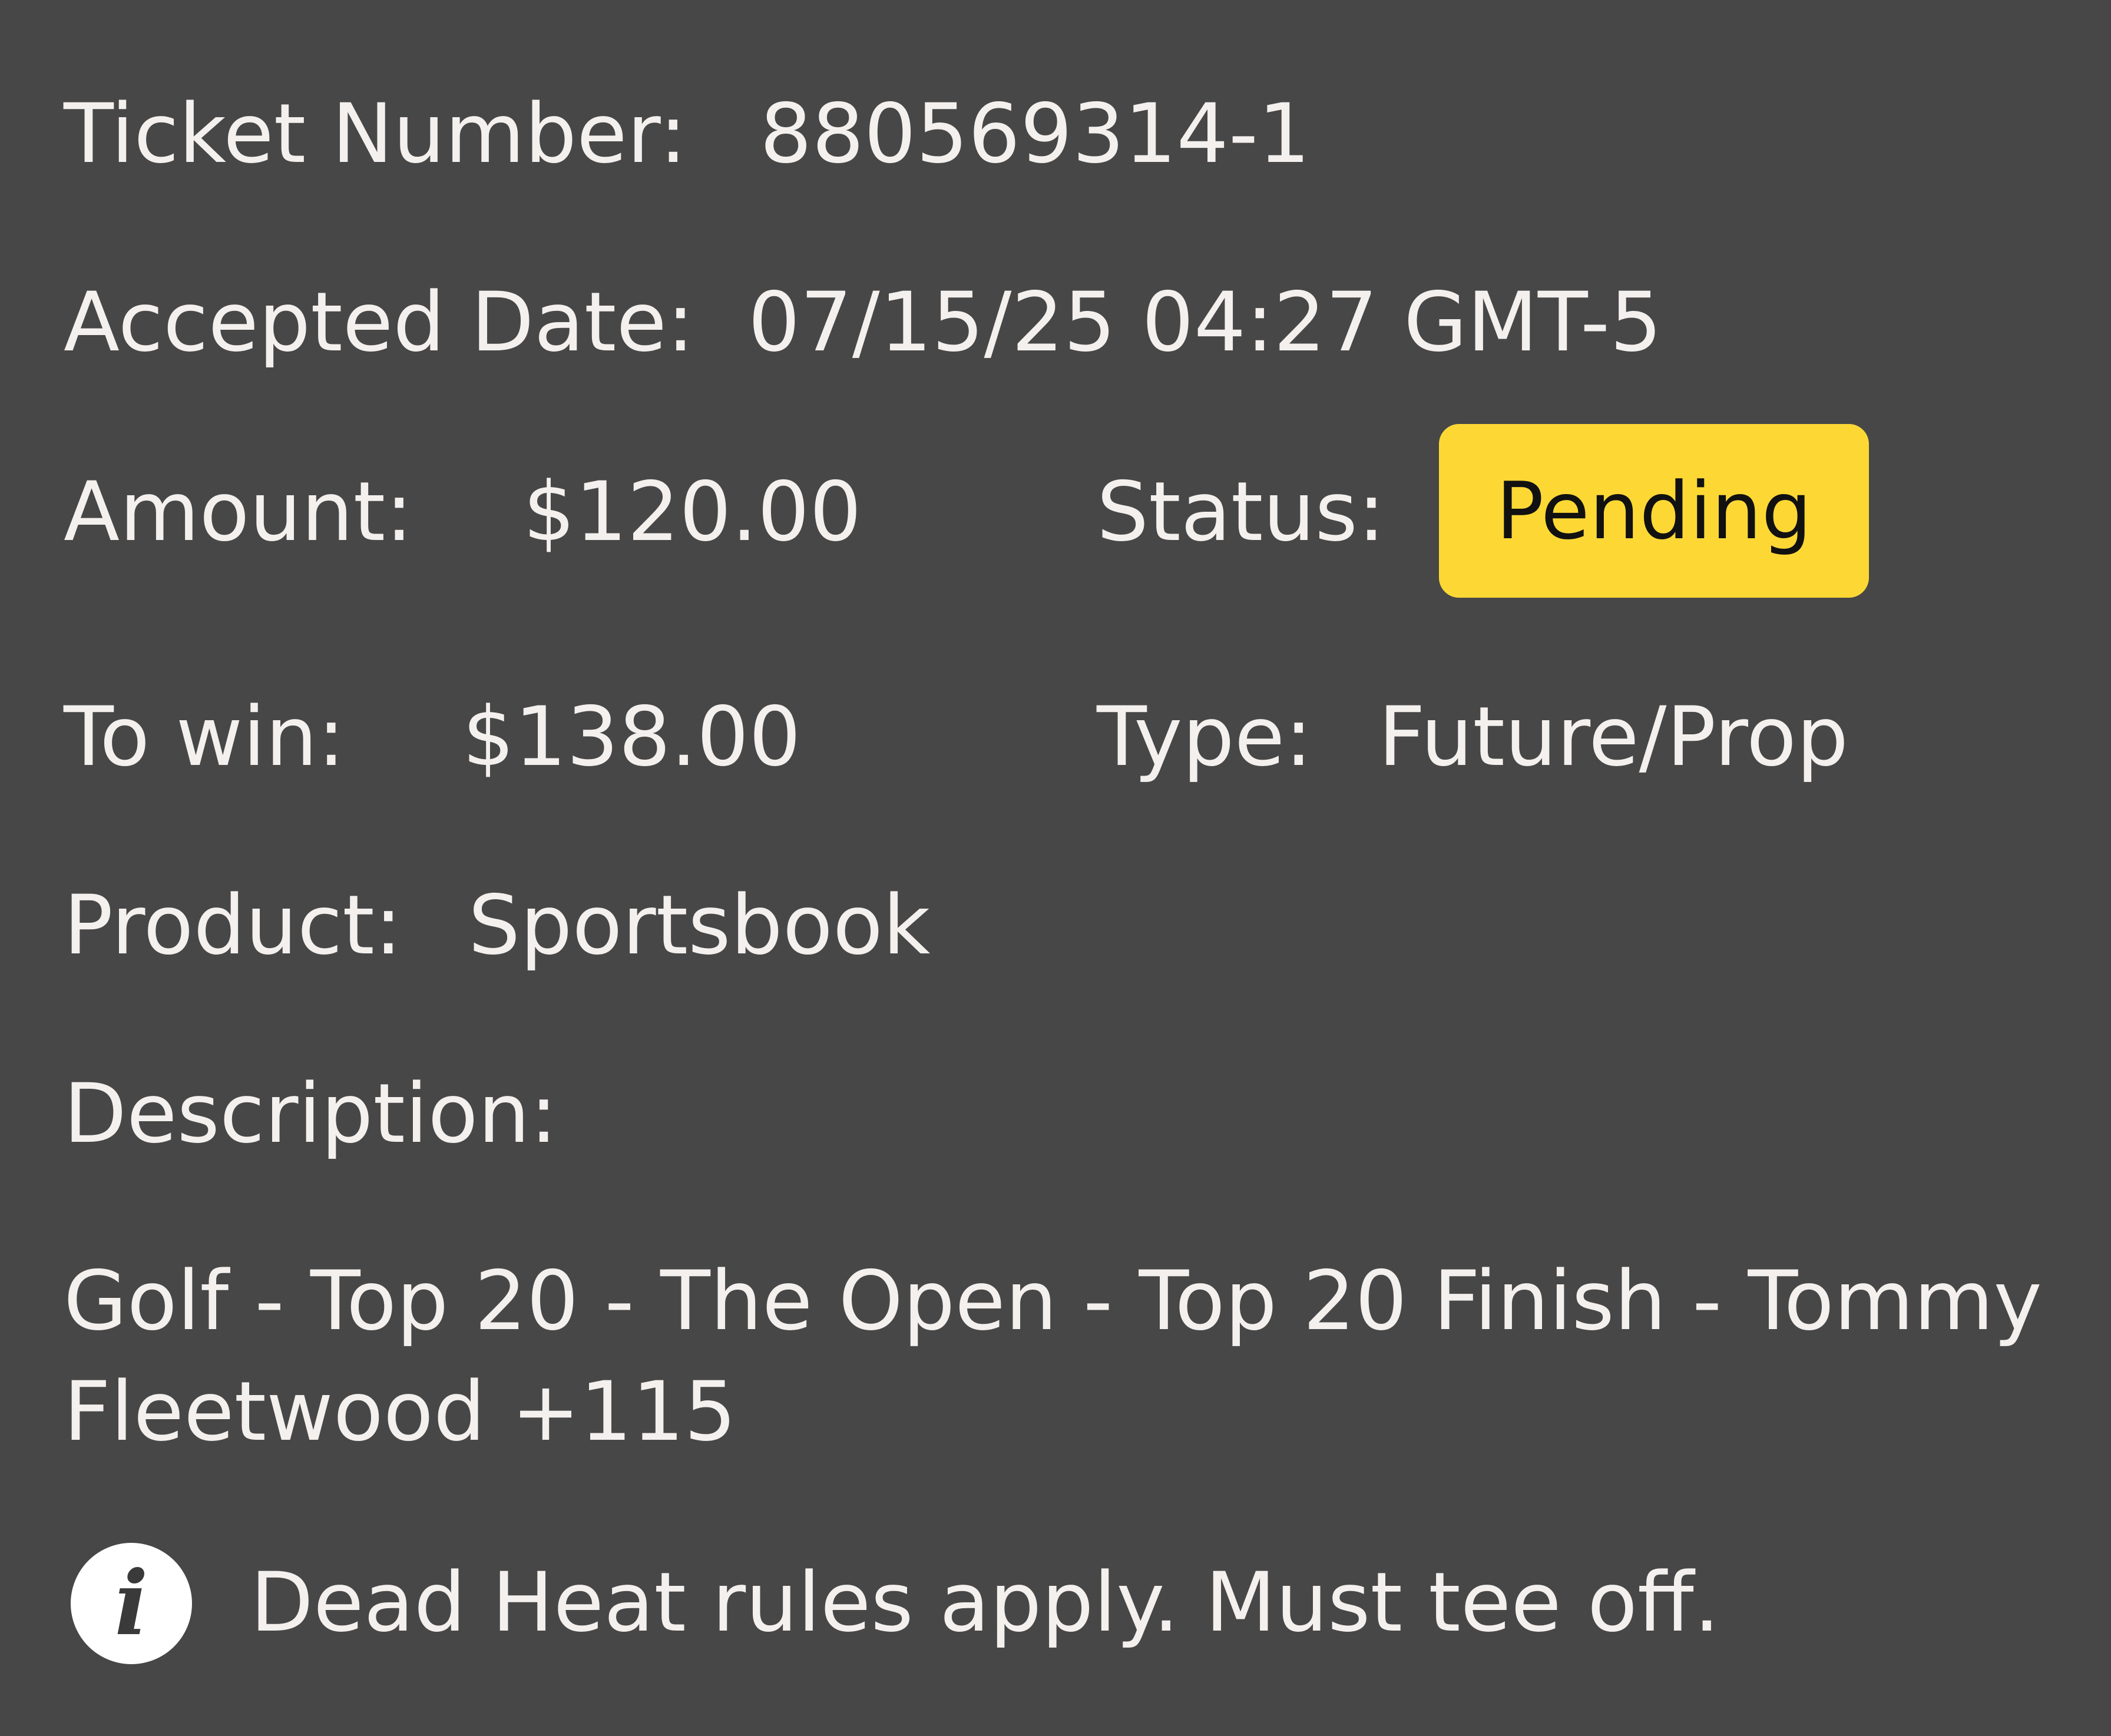  I want to click on amount-value: $120.00, so click(692, 511).